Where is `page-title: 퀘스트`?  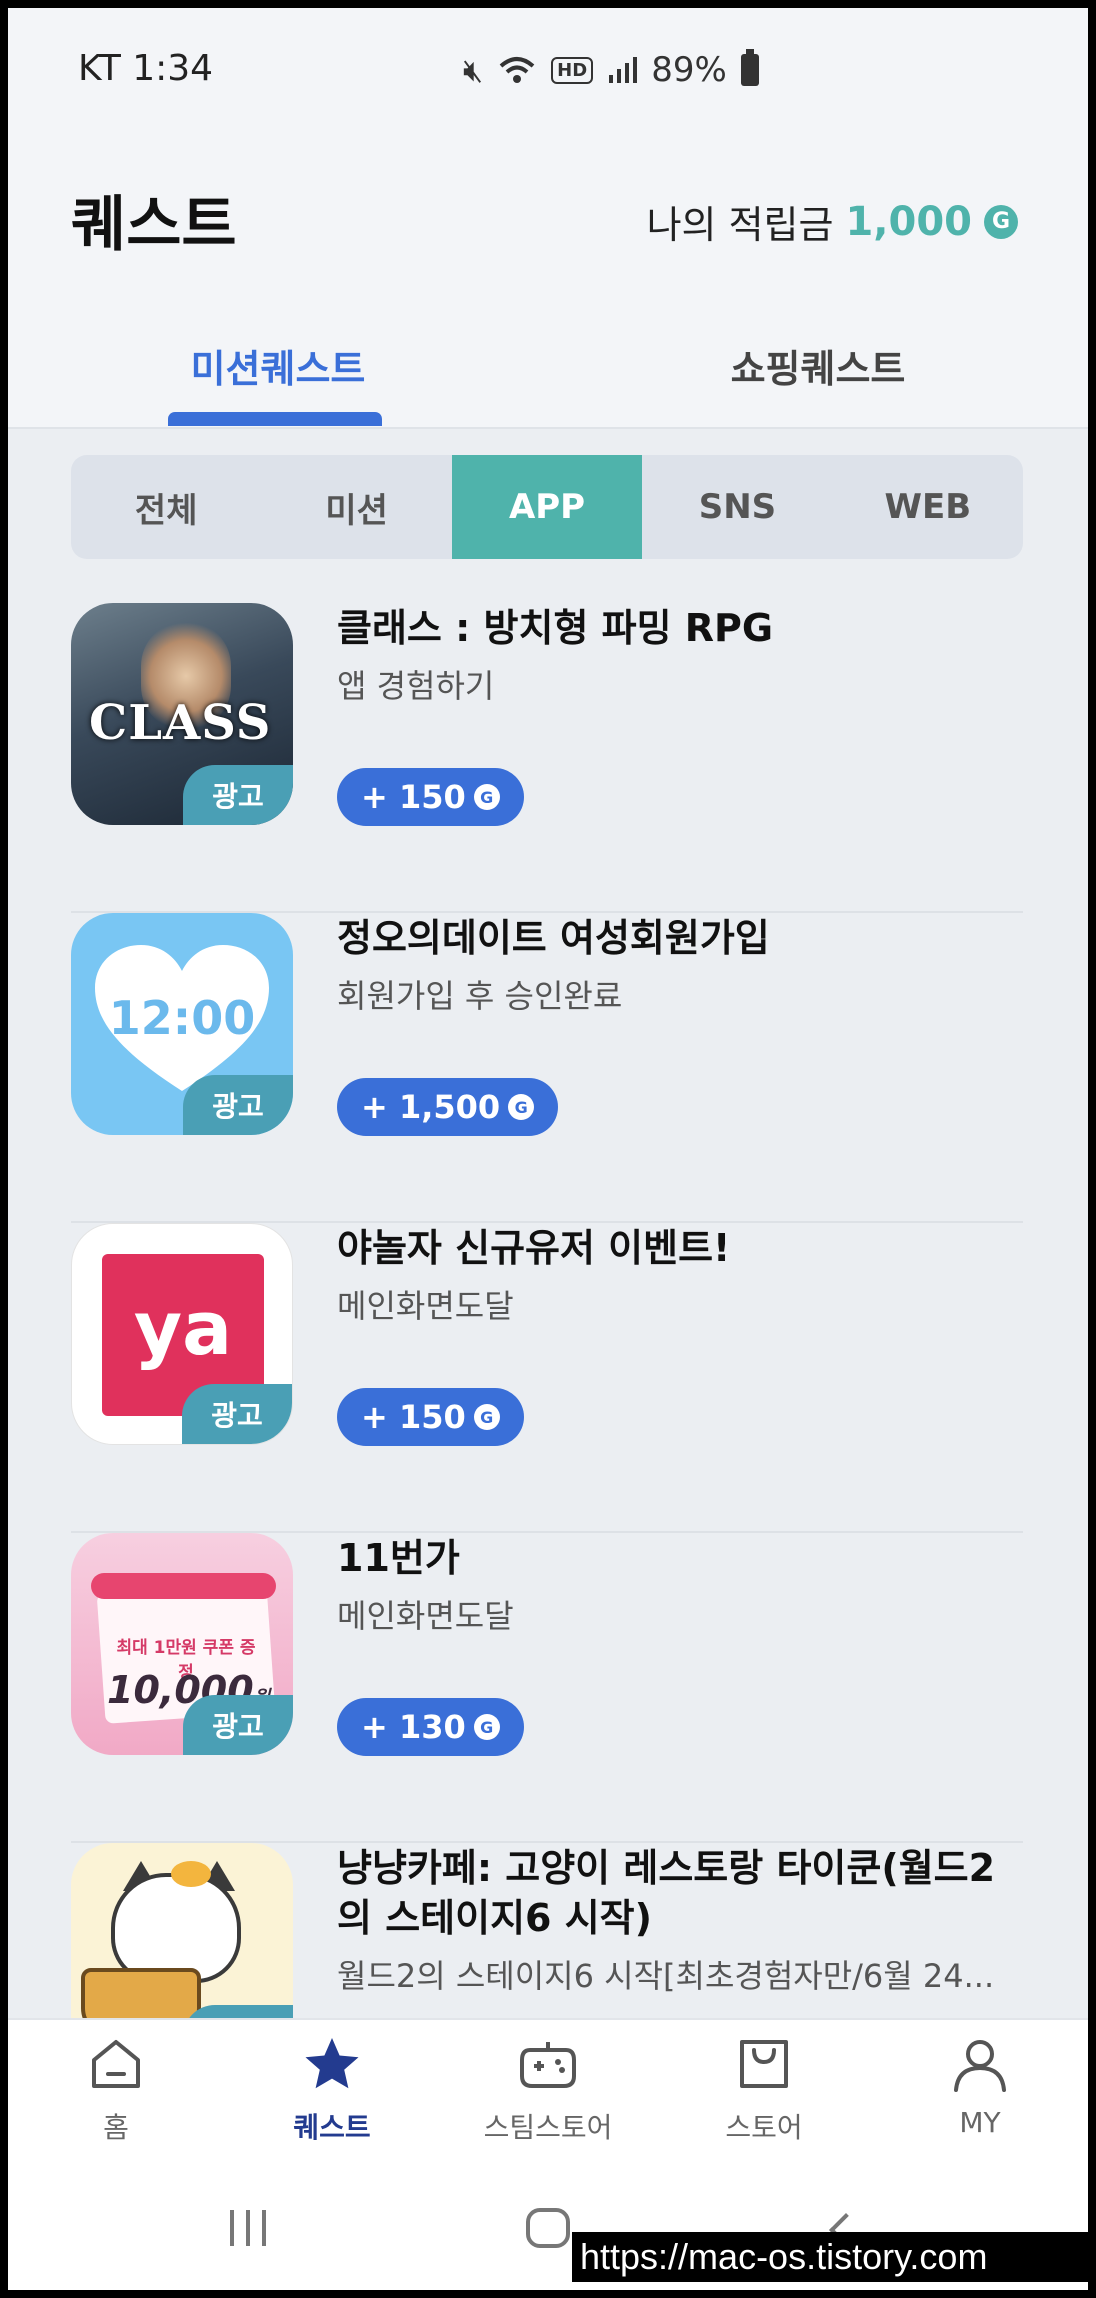 page-title: 퀘스트 is located at coordinates (154, 225).